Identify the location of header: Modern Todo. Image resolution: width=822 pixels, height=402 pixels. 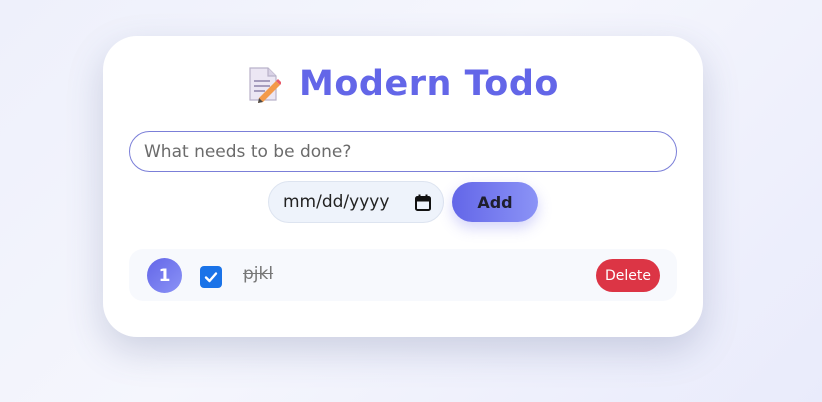
(403, 84).